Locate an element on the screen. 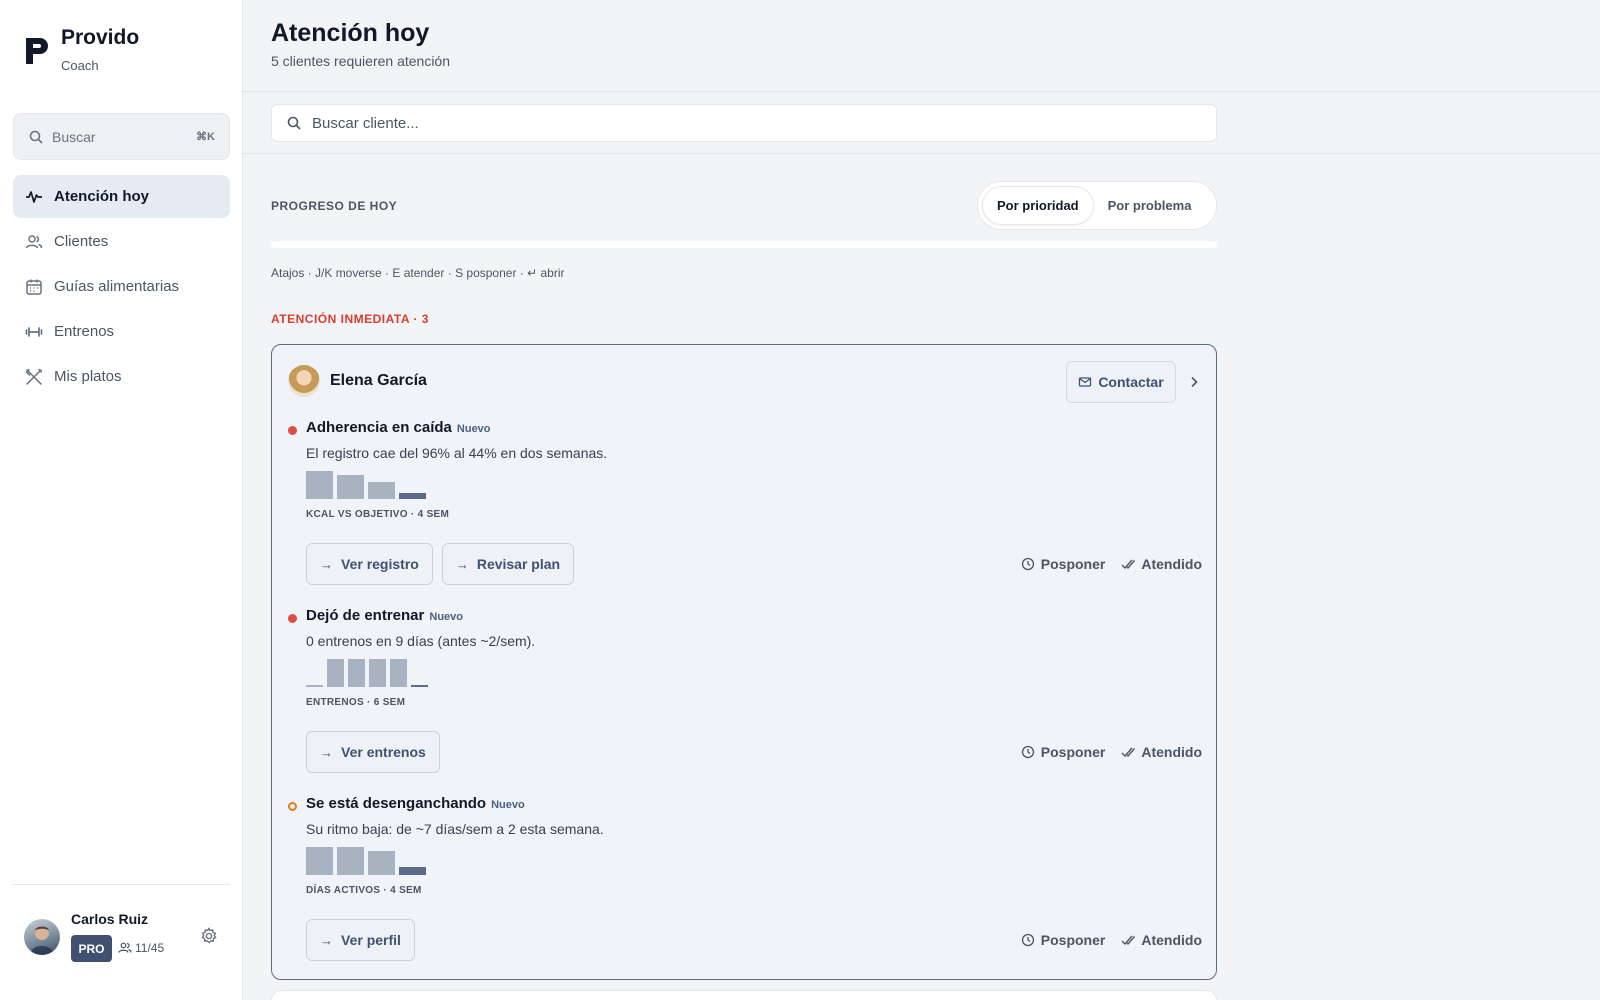 The height and width of the screenshot is (1000, 1600). sidebar-item-guias-alimentarias: Guías alimentarias is located at coordinates (121, 286).